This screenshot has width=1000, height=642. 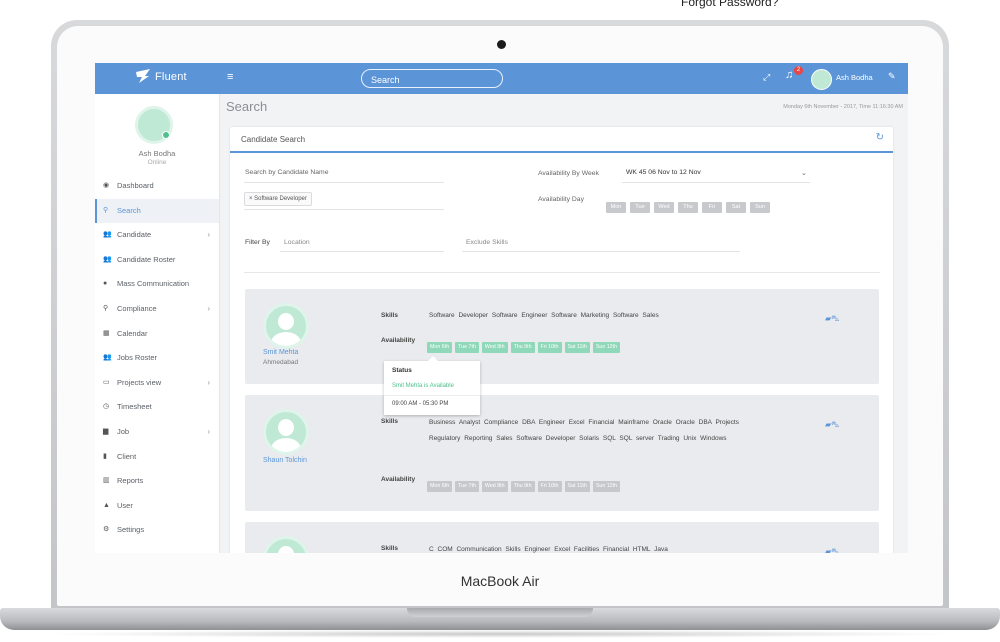 I want to click on gear-icon: ⚙, so click(x=106, y=530).